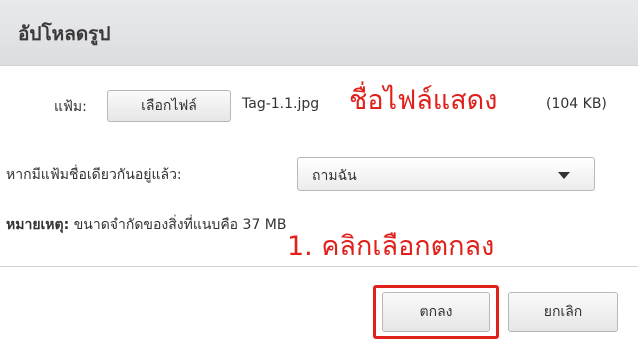 The image size is (638, 354). I want to click on existing-file-select: ถามฉัน, so click(446, 174).